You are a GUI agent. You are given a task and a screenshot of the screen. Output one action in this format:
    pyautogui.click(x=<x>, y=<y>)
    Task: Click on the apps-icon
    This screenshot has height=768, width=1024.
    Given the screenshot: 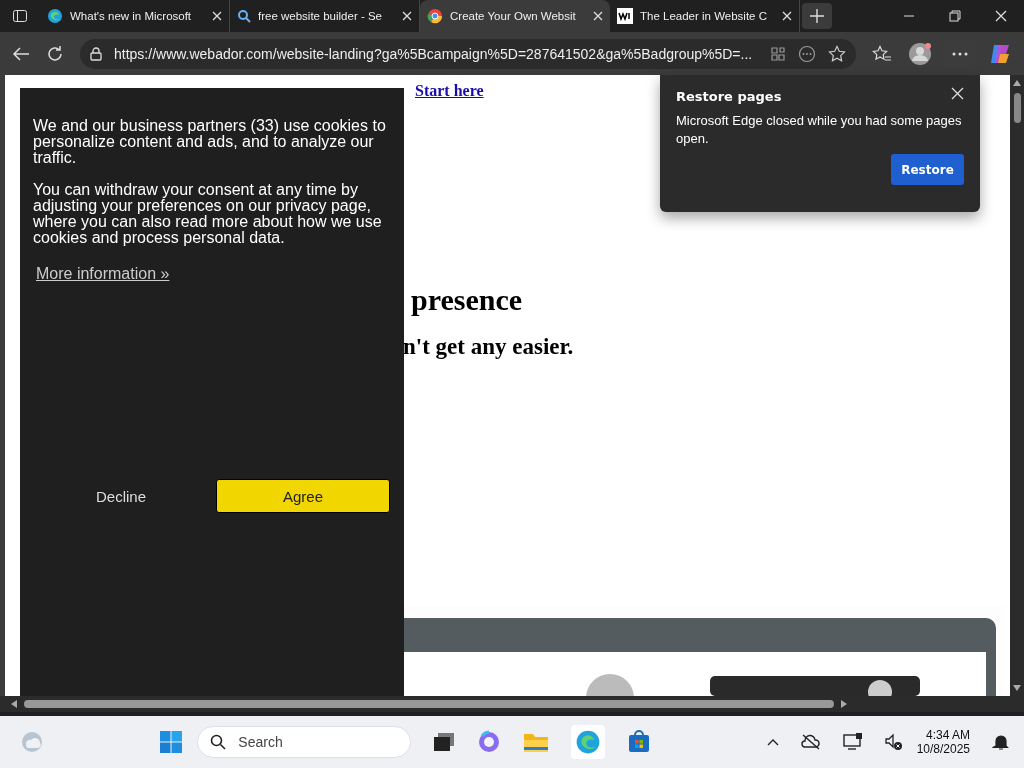 What is the action you would take?
    pyautogui.click(x=778, y=53)
    